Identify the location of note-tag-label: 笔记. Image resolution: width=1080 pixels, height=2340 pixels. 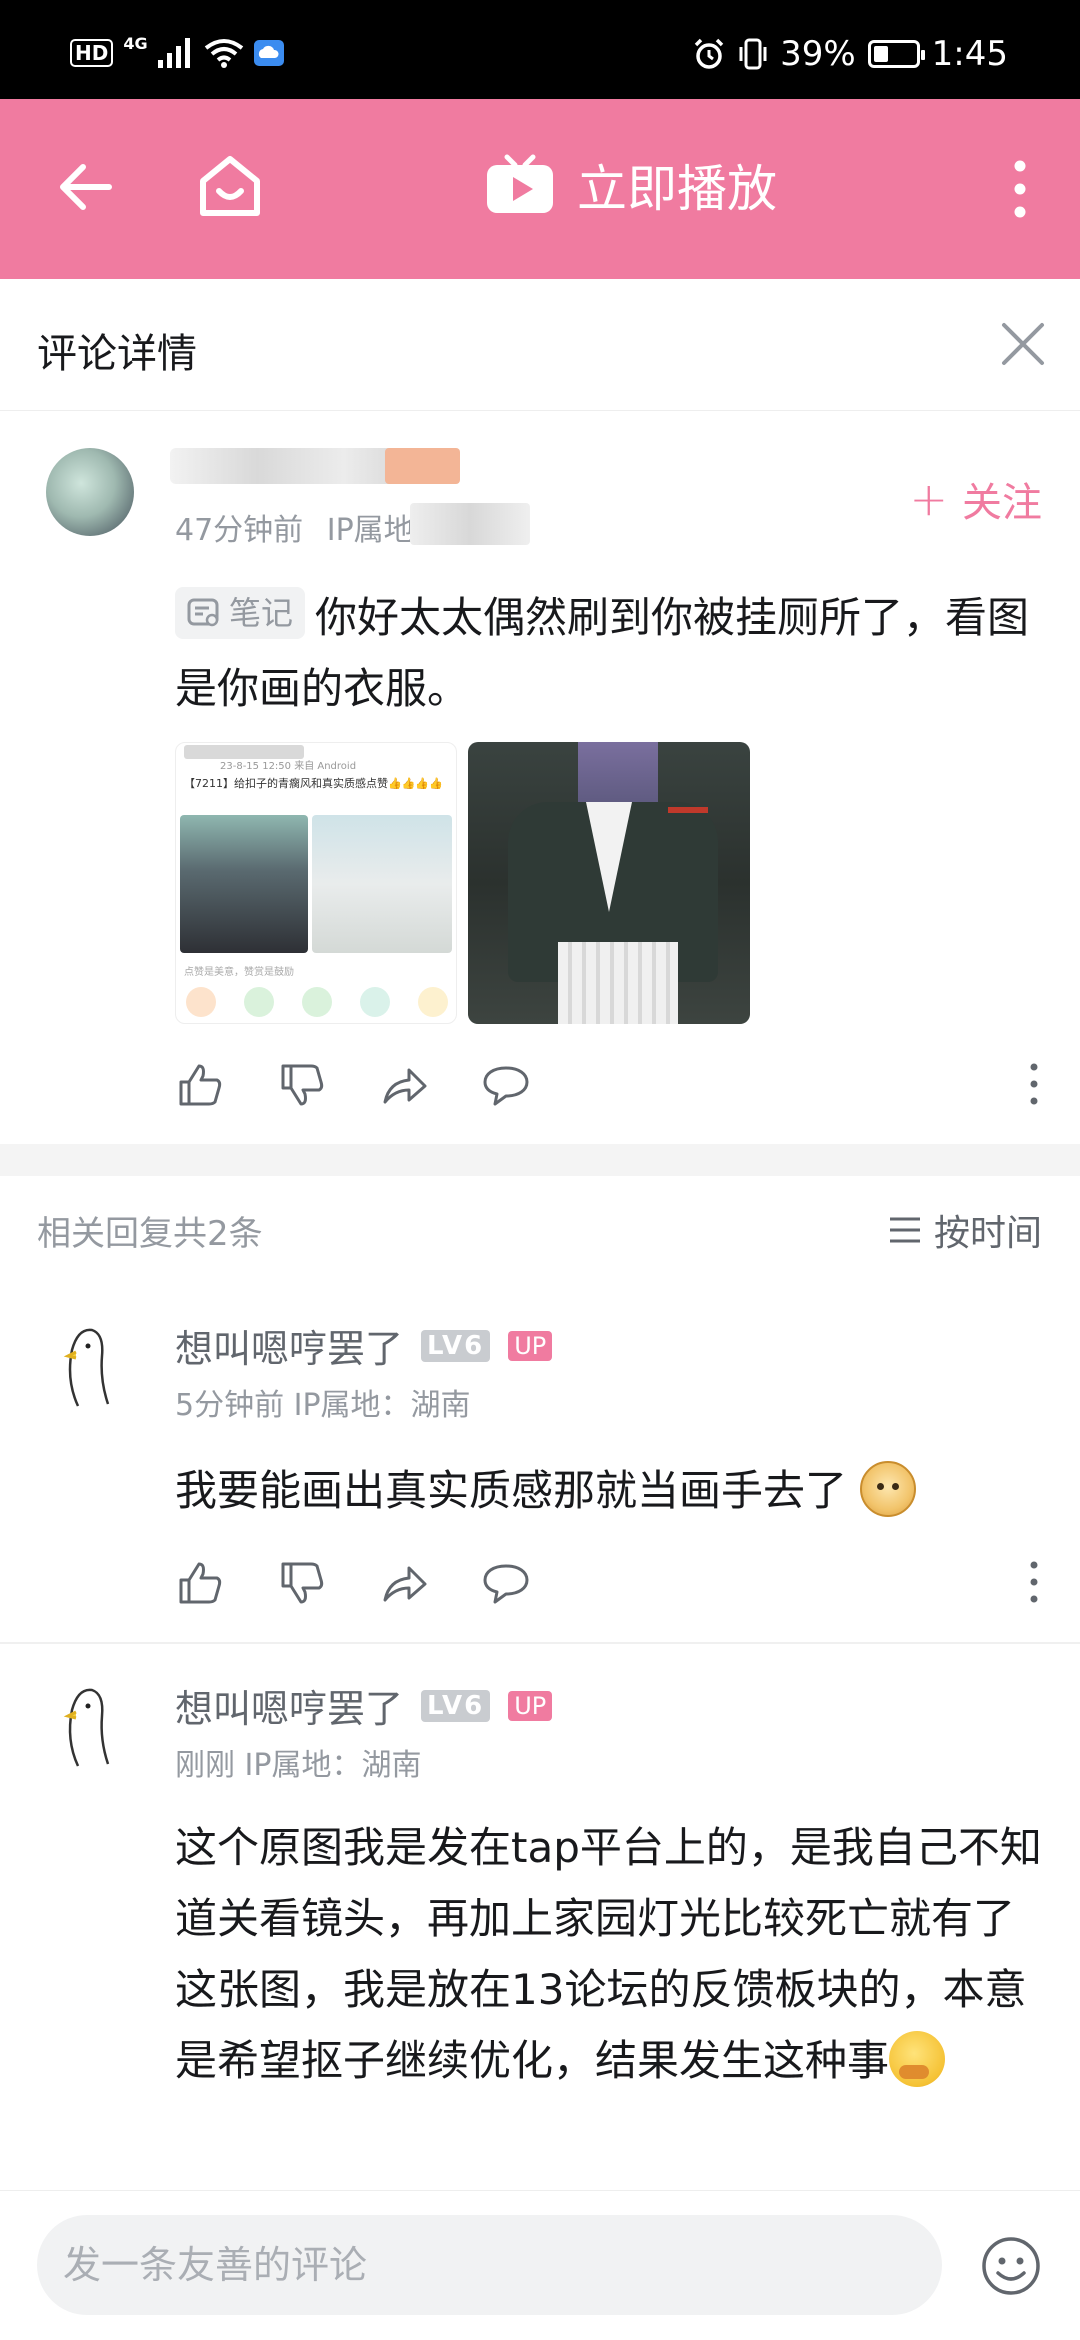
(261, 612).